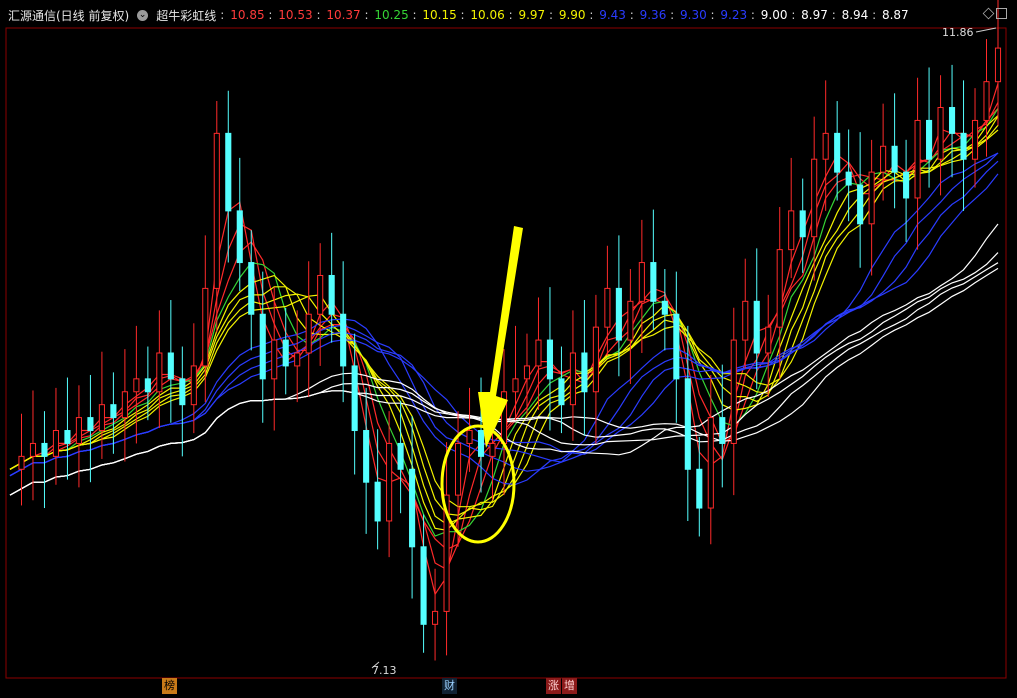 The height and width of the screenshot is (698, 1017). What do you see at coordinates (553, 686) in the screenshot?
I see `event-tag-rise: 涨` at bounding box center [553, 686].